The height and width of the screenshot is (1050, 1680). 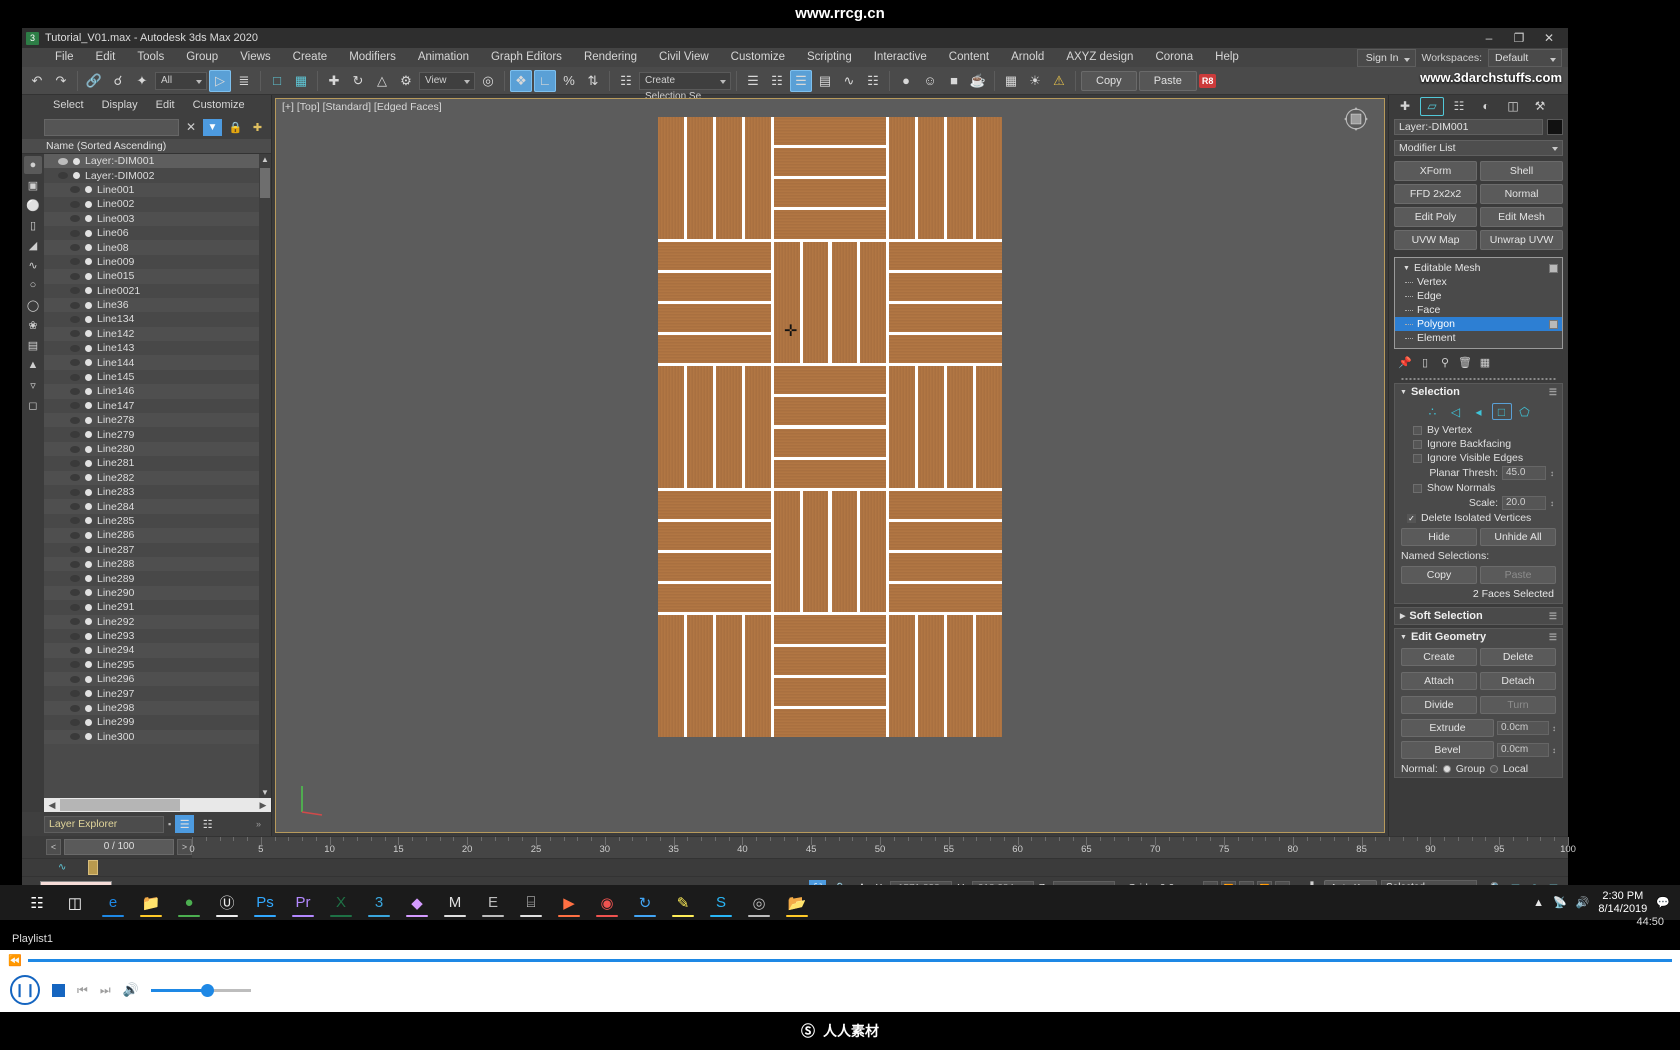 I want to click on time-slider-handle, so click(x=93, y=867).